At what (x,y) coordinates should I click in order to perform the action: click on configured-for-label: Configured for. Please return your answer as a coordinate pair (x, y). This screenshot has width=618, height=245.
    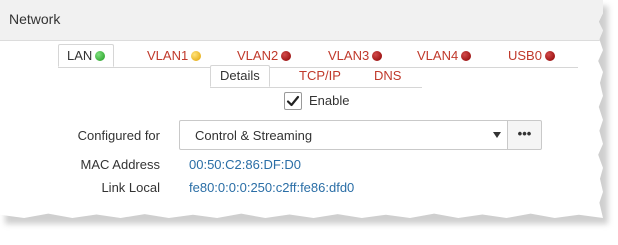
    Looking at the image, I should click on (118, 135).